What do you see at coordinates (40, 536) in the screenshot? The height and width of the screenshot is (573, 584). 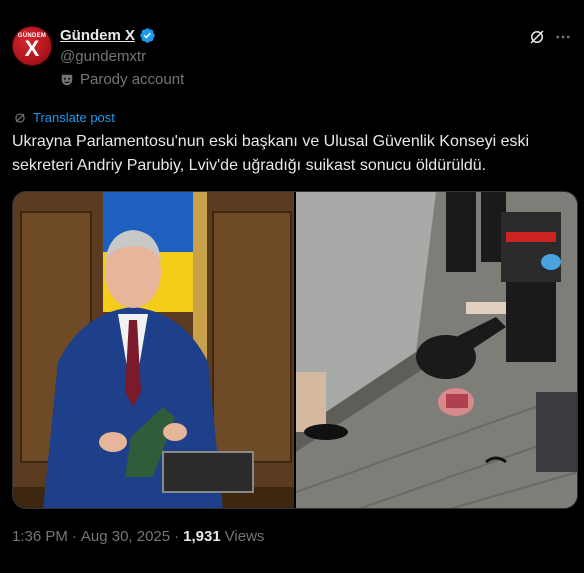 I see `tweet-time: 1:36 PM` at bounding box center [40, 536].